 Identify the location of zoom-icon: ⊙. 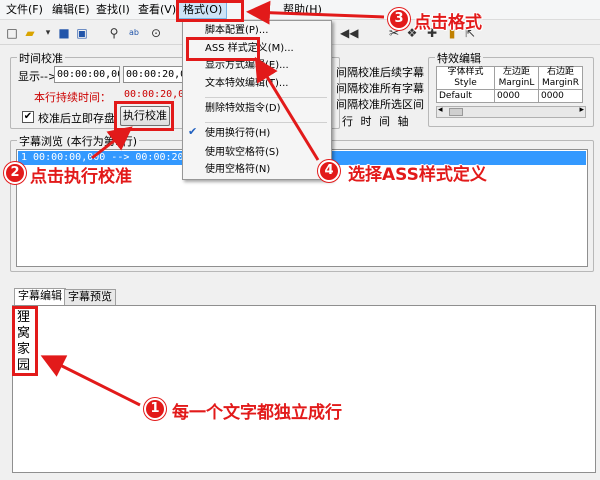
(156, 33).